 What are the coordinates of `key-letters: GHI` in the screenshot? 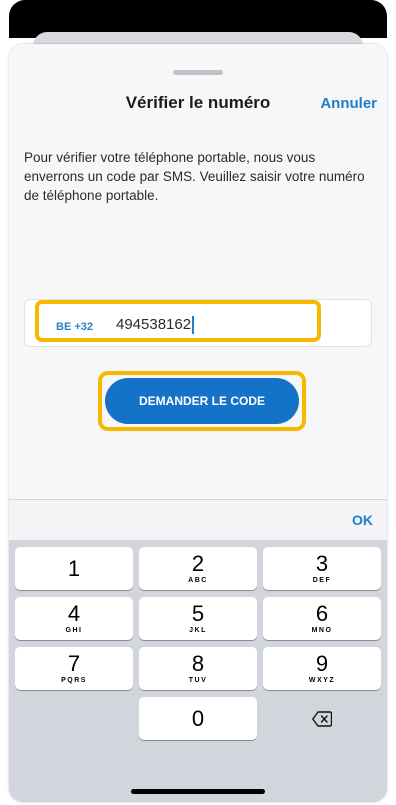 It's located at (74, 630).